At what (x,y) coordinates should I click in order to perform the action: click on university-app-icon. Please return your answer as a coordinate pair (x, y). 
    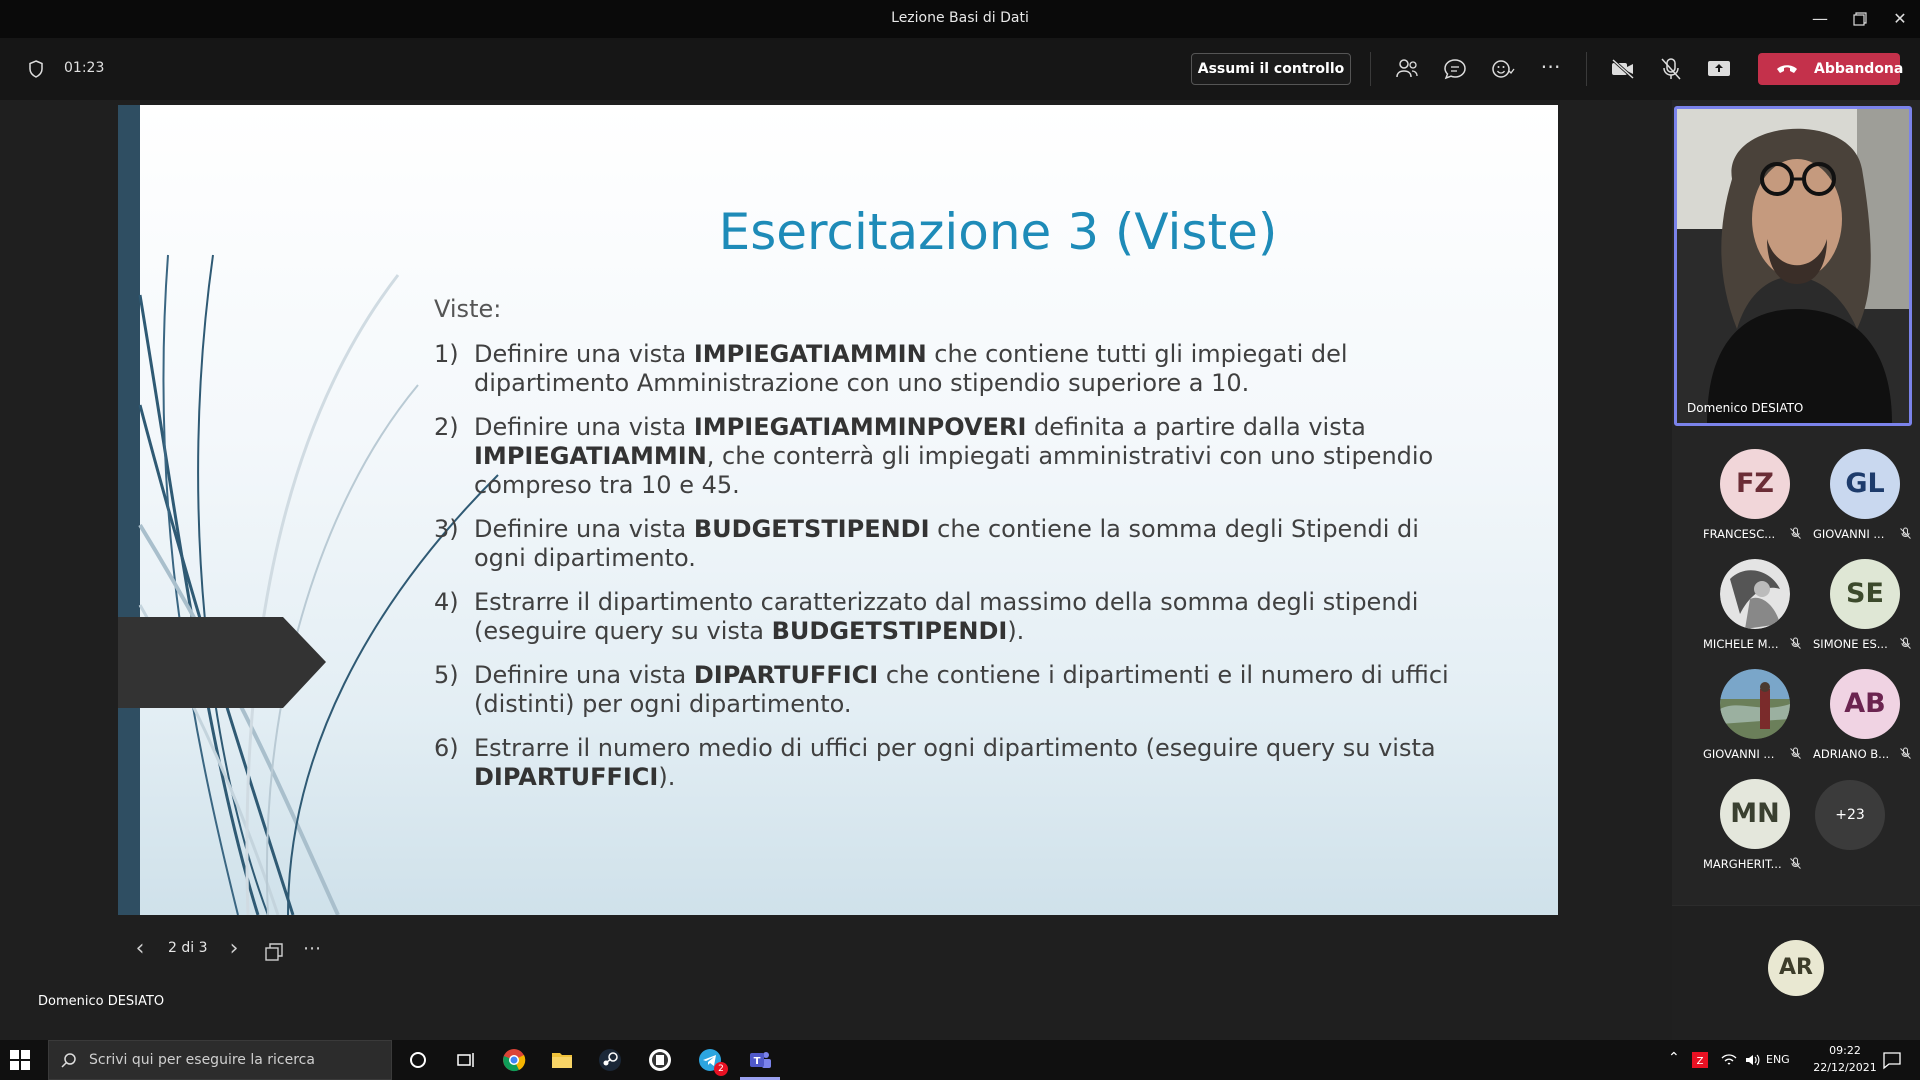
    Looking at the image, I should click on (660, 1060).